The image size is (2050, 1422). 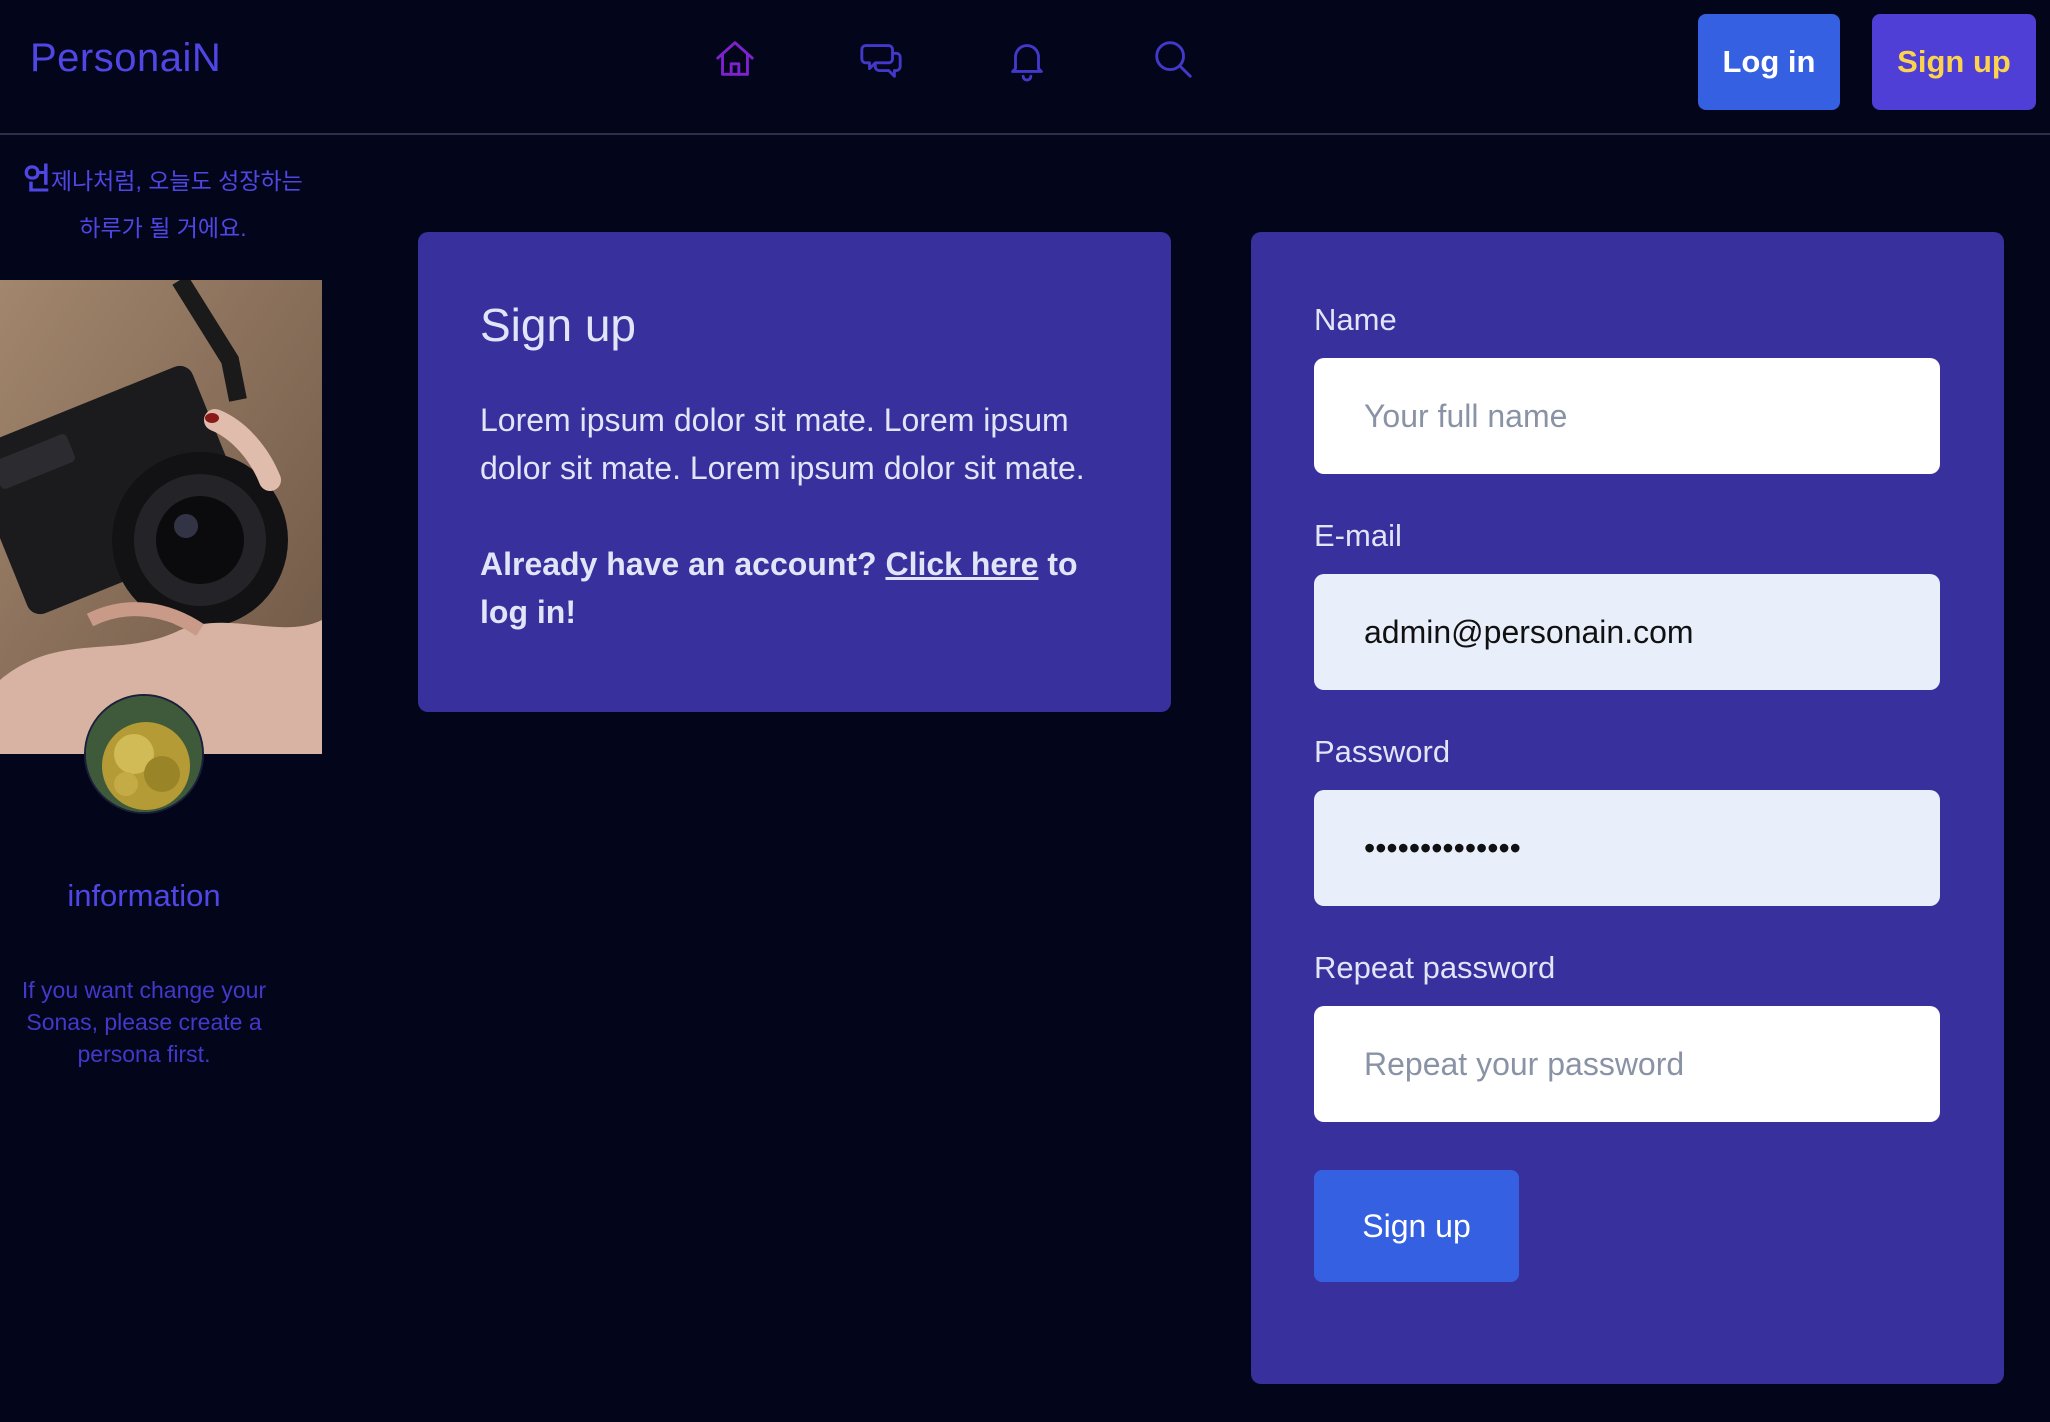 I want to click on tagline-line-1: 언제나처럼, 오늘도 성장하는, so click(x=163, y=180).